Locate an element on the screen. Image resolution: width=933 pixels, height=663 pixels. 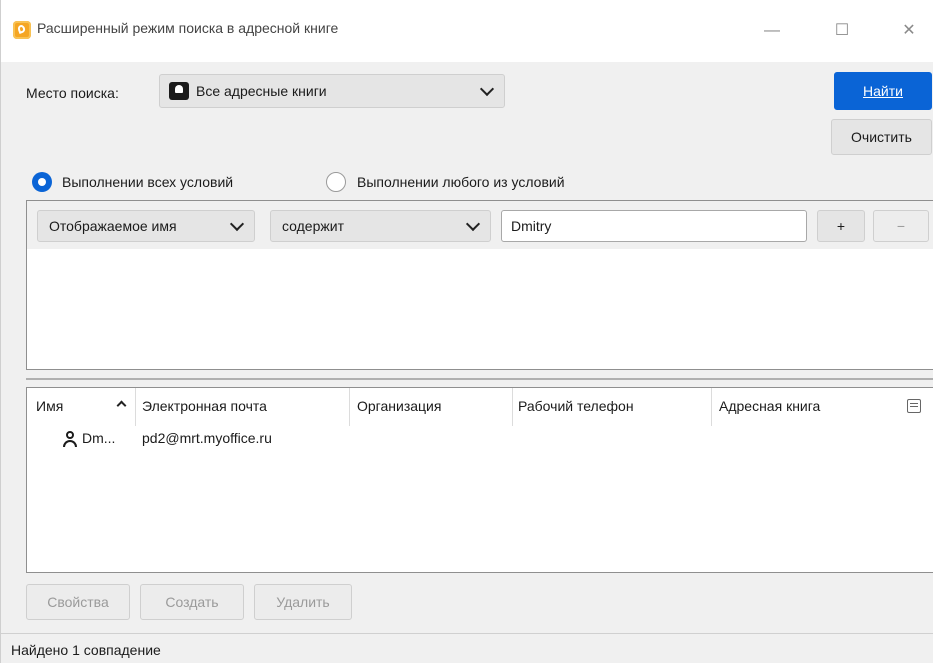
condition-operator-dropdown: содержит is located at coordinates (380, 226).